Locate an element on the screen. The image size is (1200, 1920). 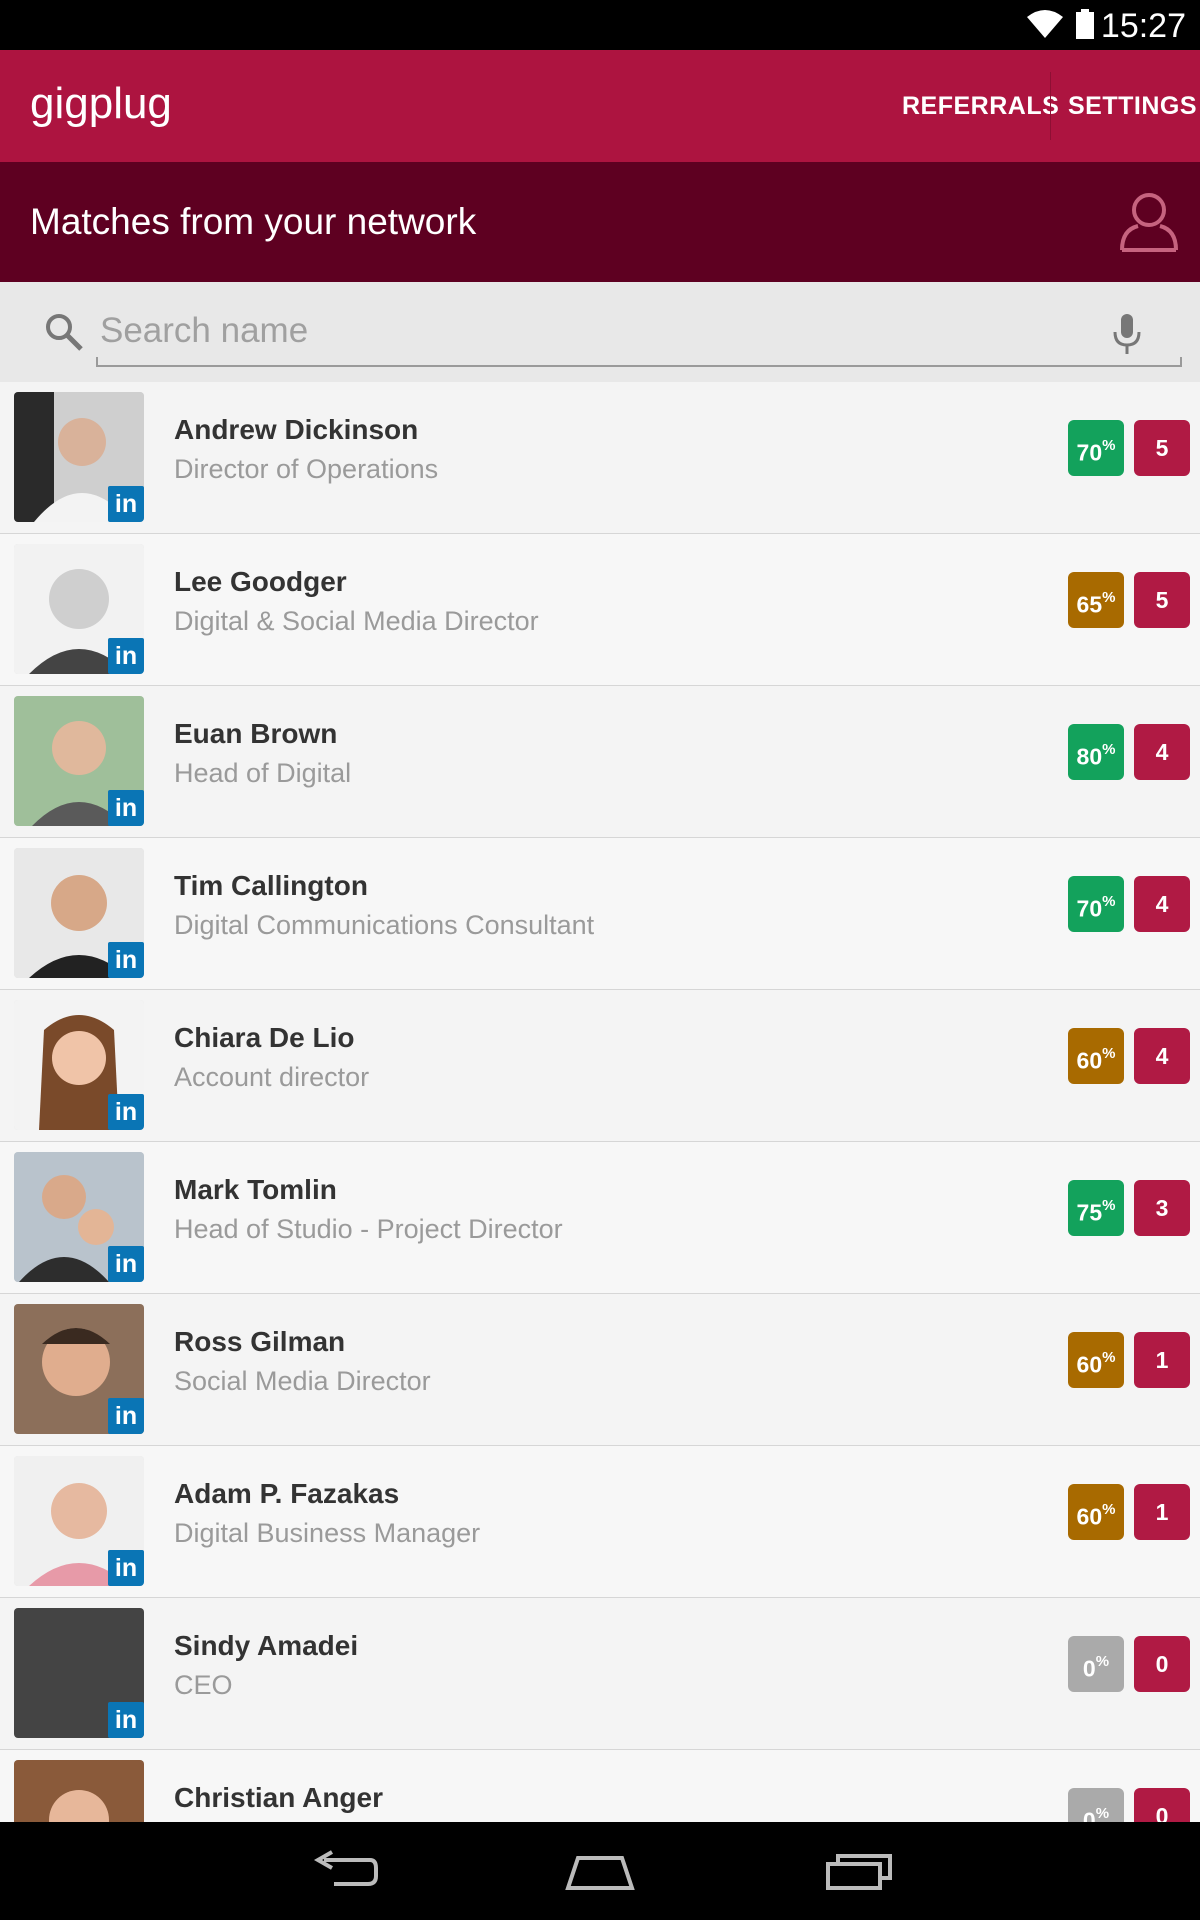
contact-title: CEO is located at coordinates (203, 1685).